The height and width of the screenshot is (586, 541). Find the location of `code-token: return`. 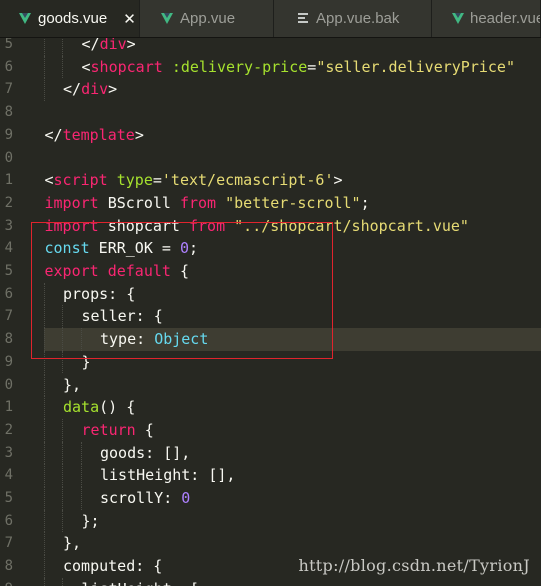

code-token: return is located at coordinates (108, 429).